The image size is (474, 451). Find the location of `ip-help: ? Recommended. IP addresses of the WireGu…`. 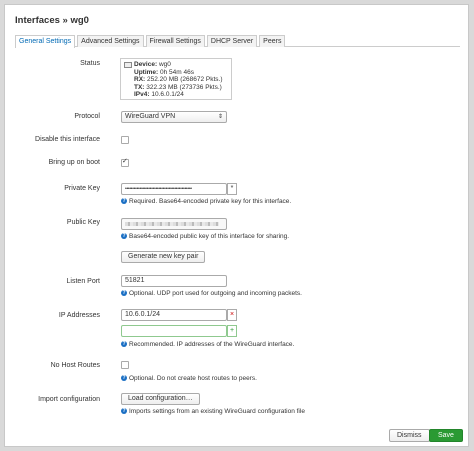

ip-help: ? Recommended. IP addresses of the WireGu… is located at coordinates (207, 344).